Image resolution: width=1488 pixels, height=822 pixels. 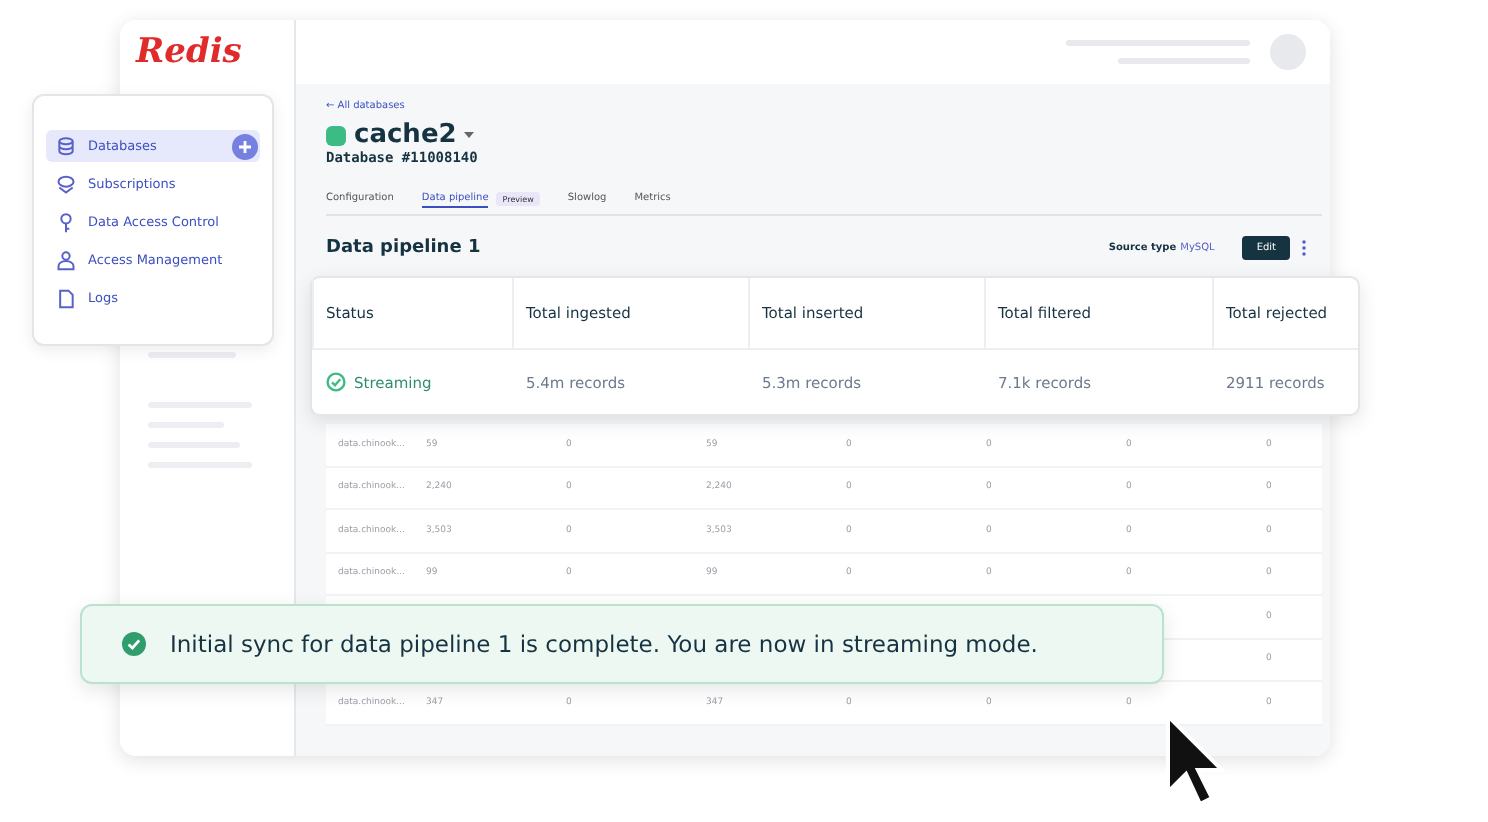 What do you see at coordinates (336, 135) in the screenshot?
I see `status-icon` at bounding box center [336, 135].